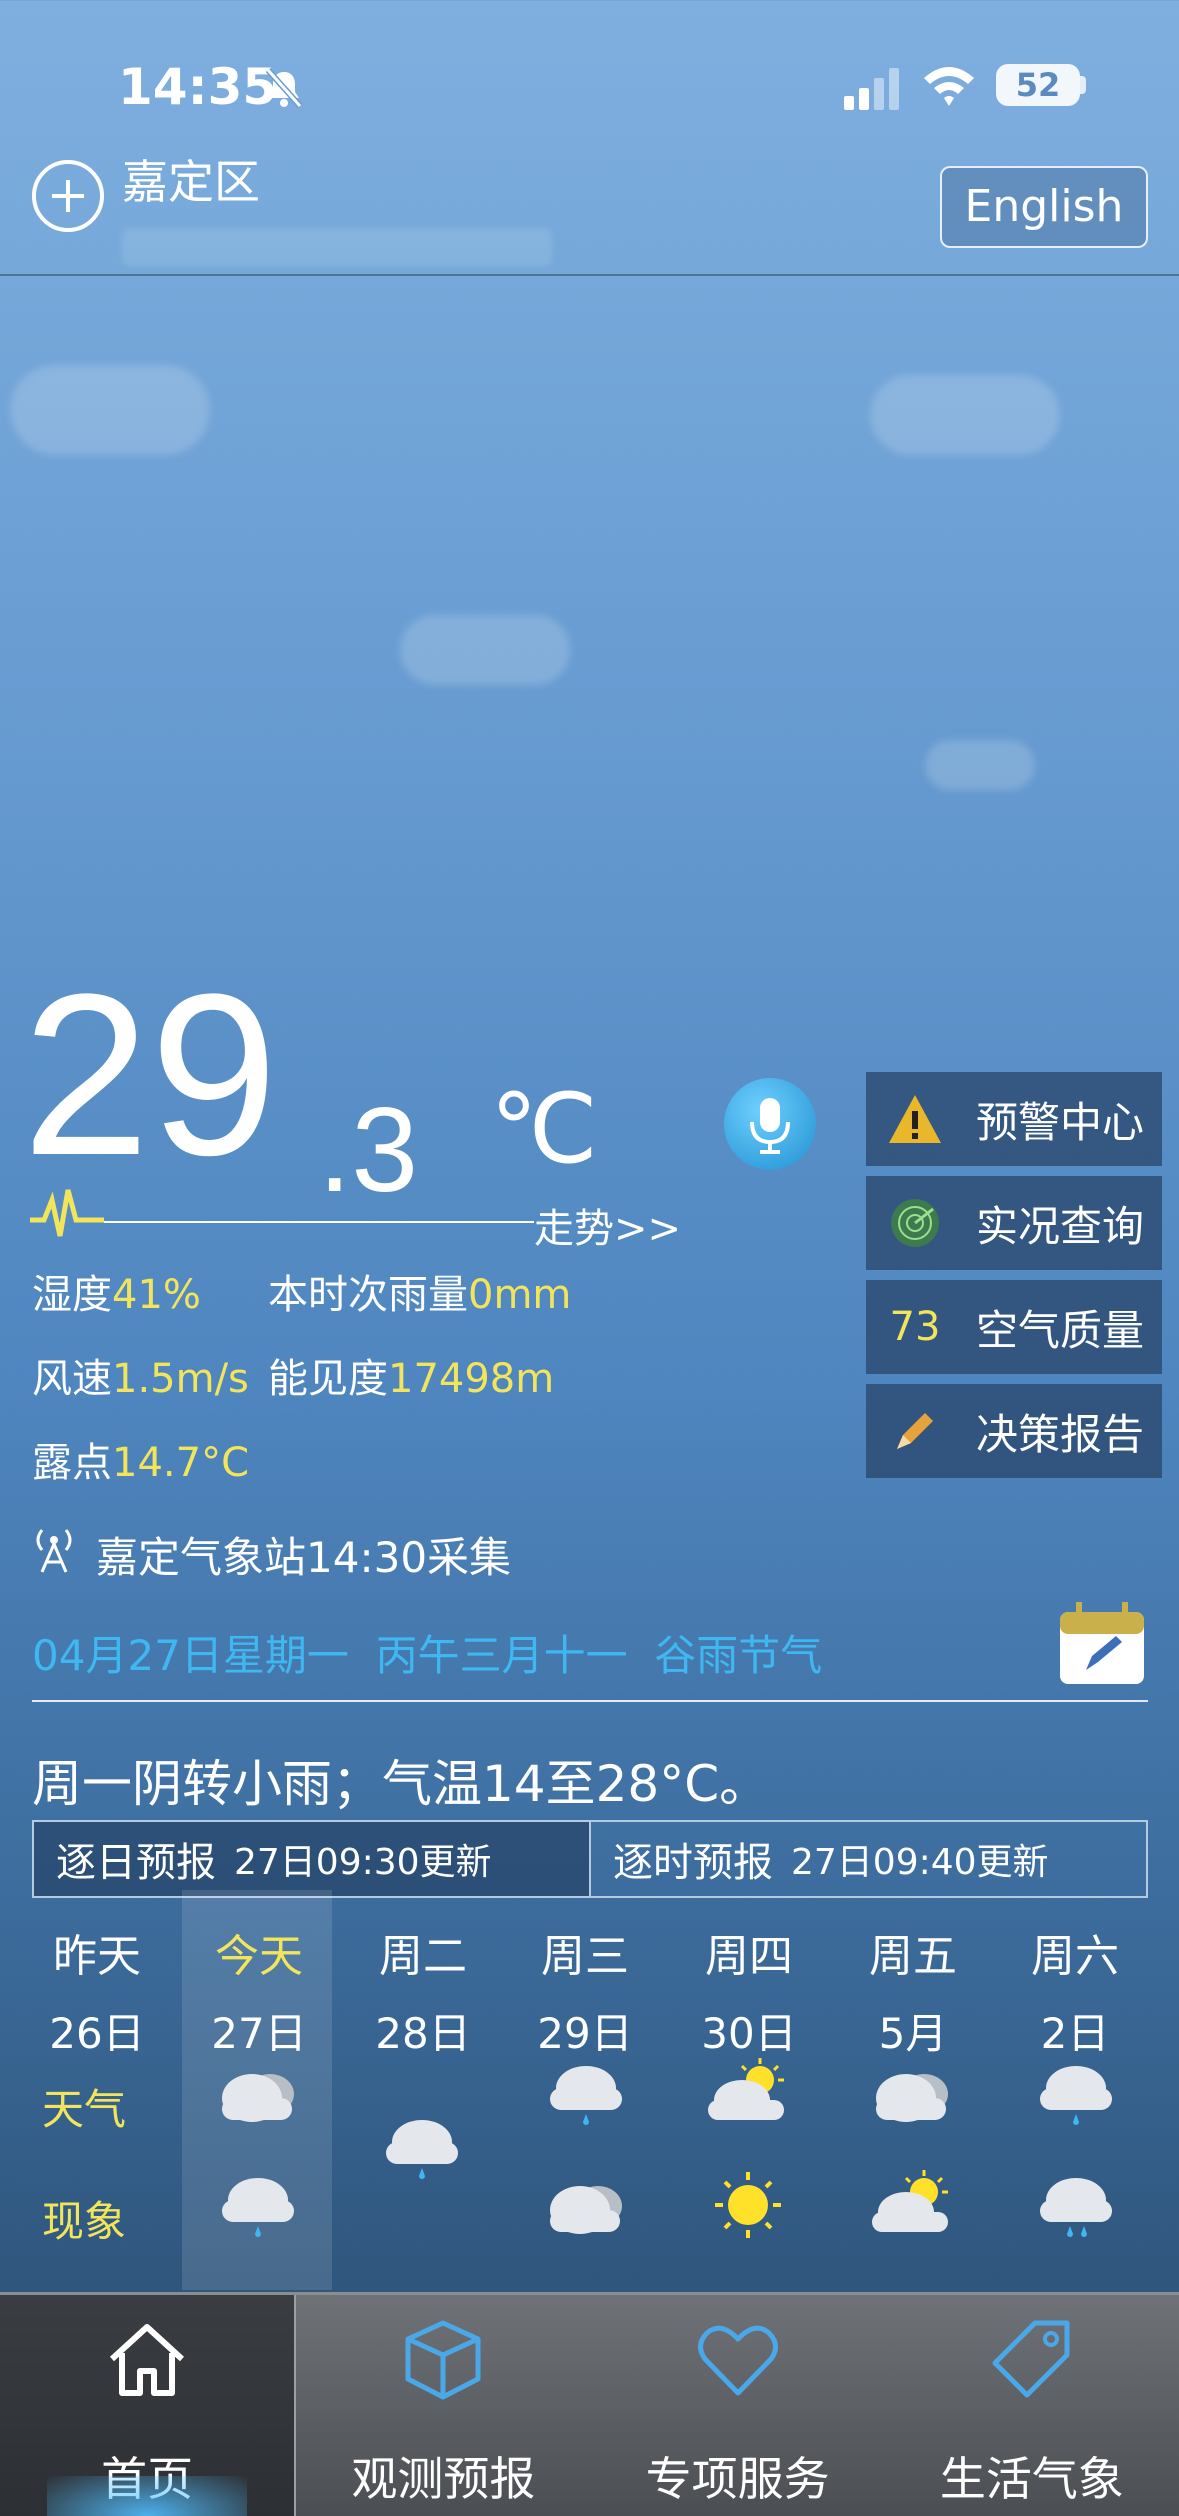 This screenshot has height=2516, width=1179. Describe the element at coordinates (423, 1956) in the screenshot. I see `day-name: 周二` at that location.